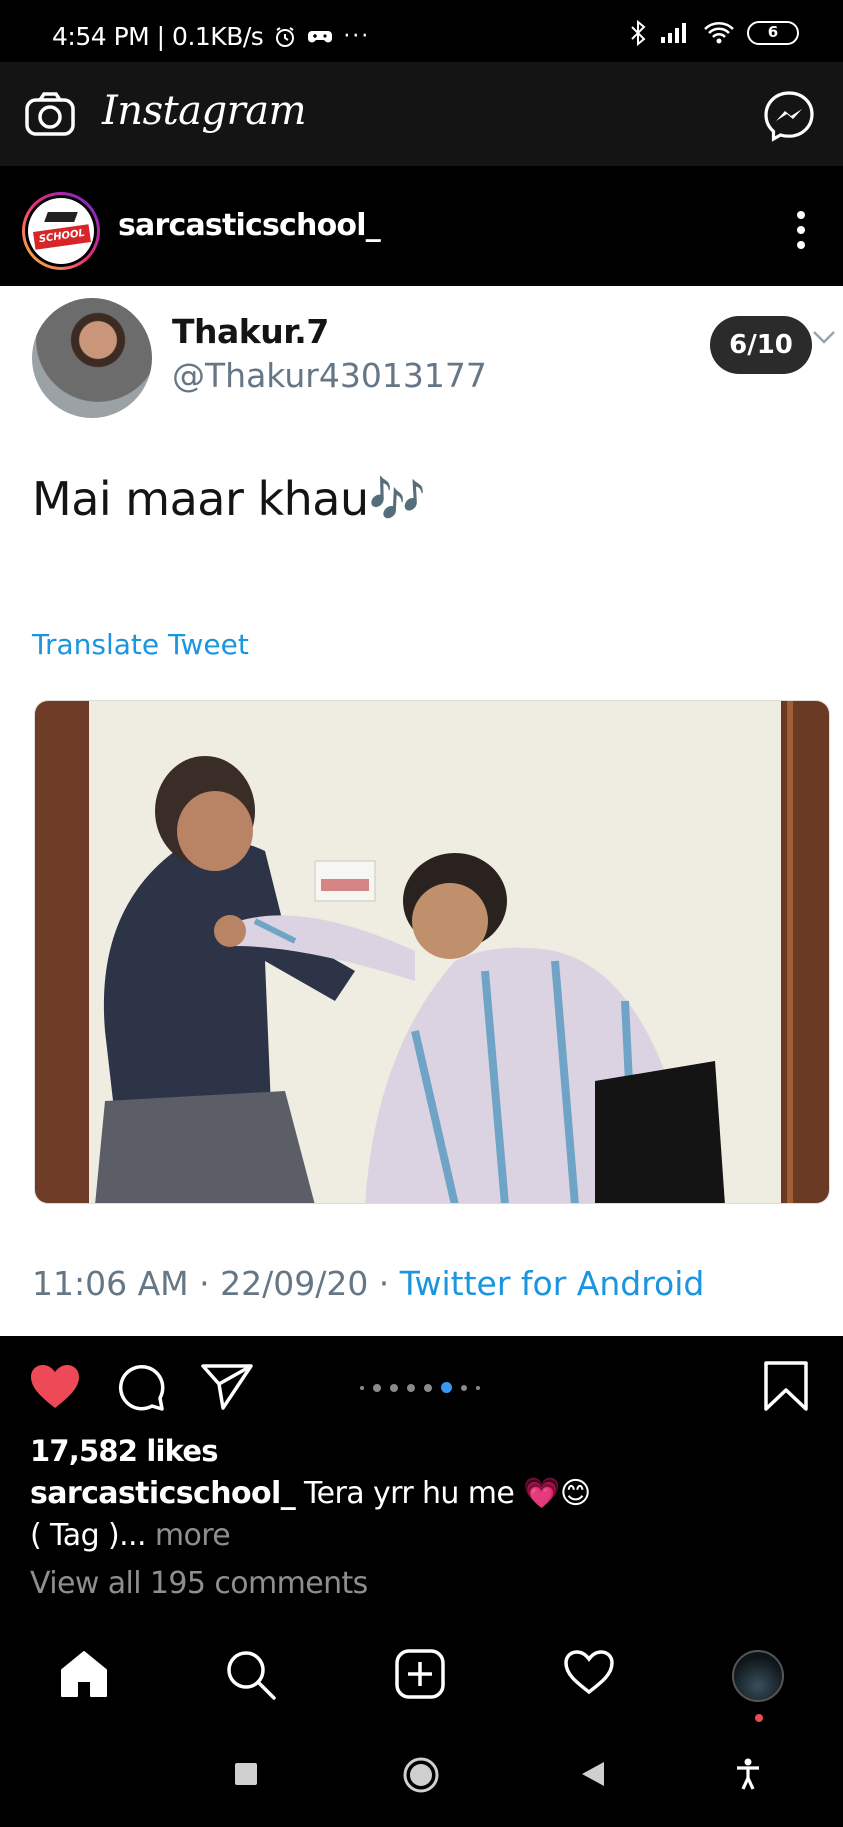 This screenshot has height=1827, width=843. I want to click on caption-line-2: ( Tag )... more, so click(130, 1535).